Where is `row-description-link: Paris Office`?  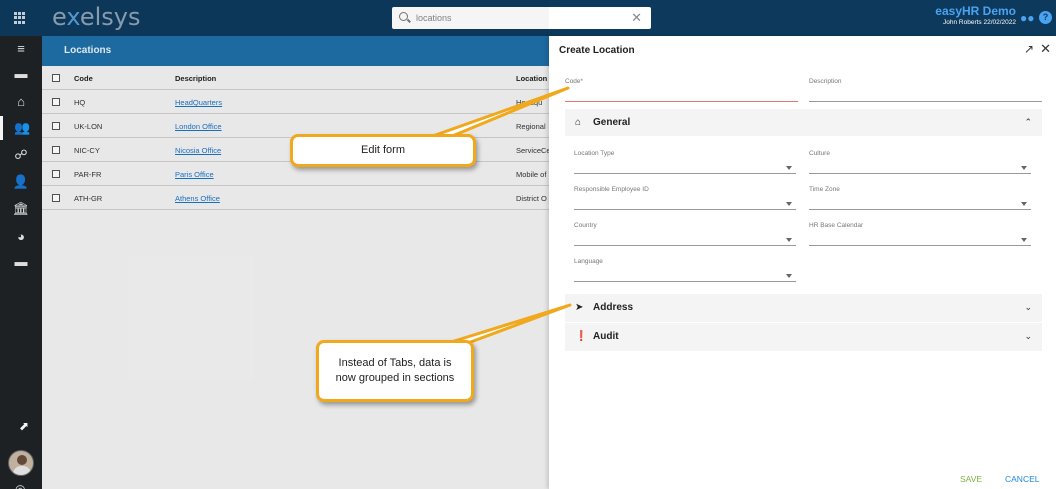 row-description-link: Paris Office is located at coordinates (194, 174).